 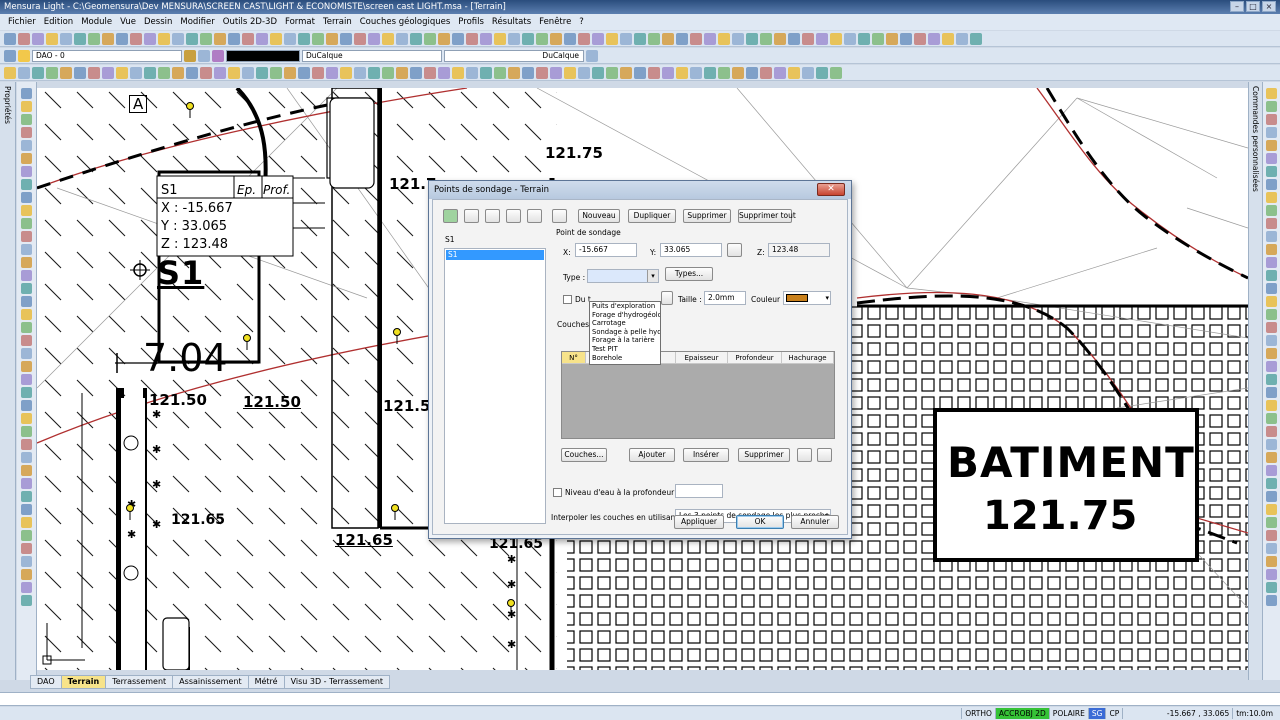 I want to click on close-window-button: ×, so click(x=1269, y=6).